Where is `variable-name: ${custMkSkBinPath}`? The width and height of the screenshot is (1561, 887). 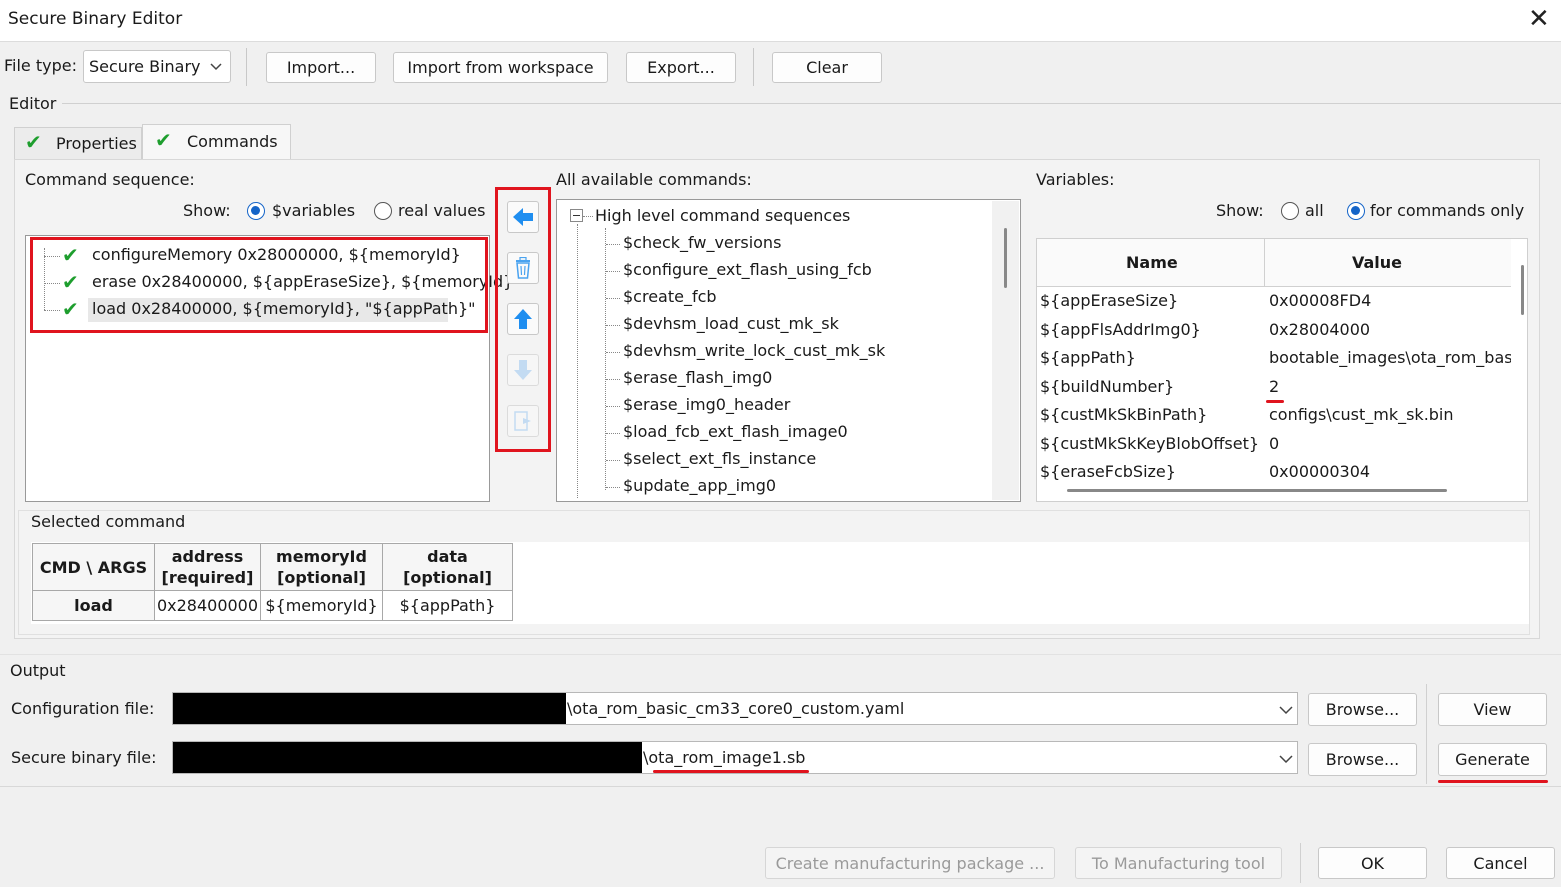 variable-name: ${custMkSkBinPath} is located at coordinates (1123, 414).